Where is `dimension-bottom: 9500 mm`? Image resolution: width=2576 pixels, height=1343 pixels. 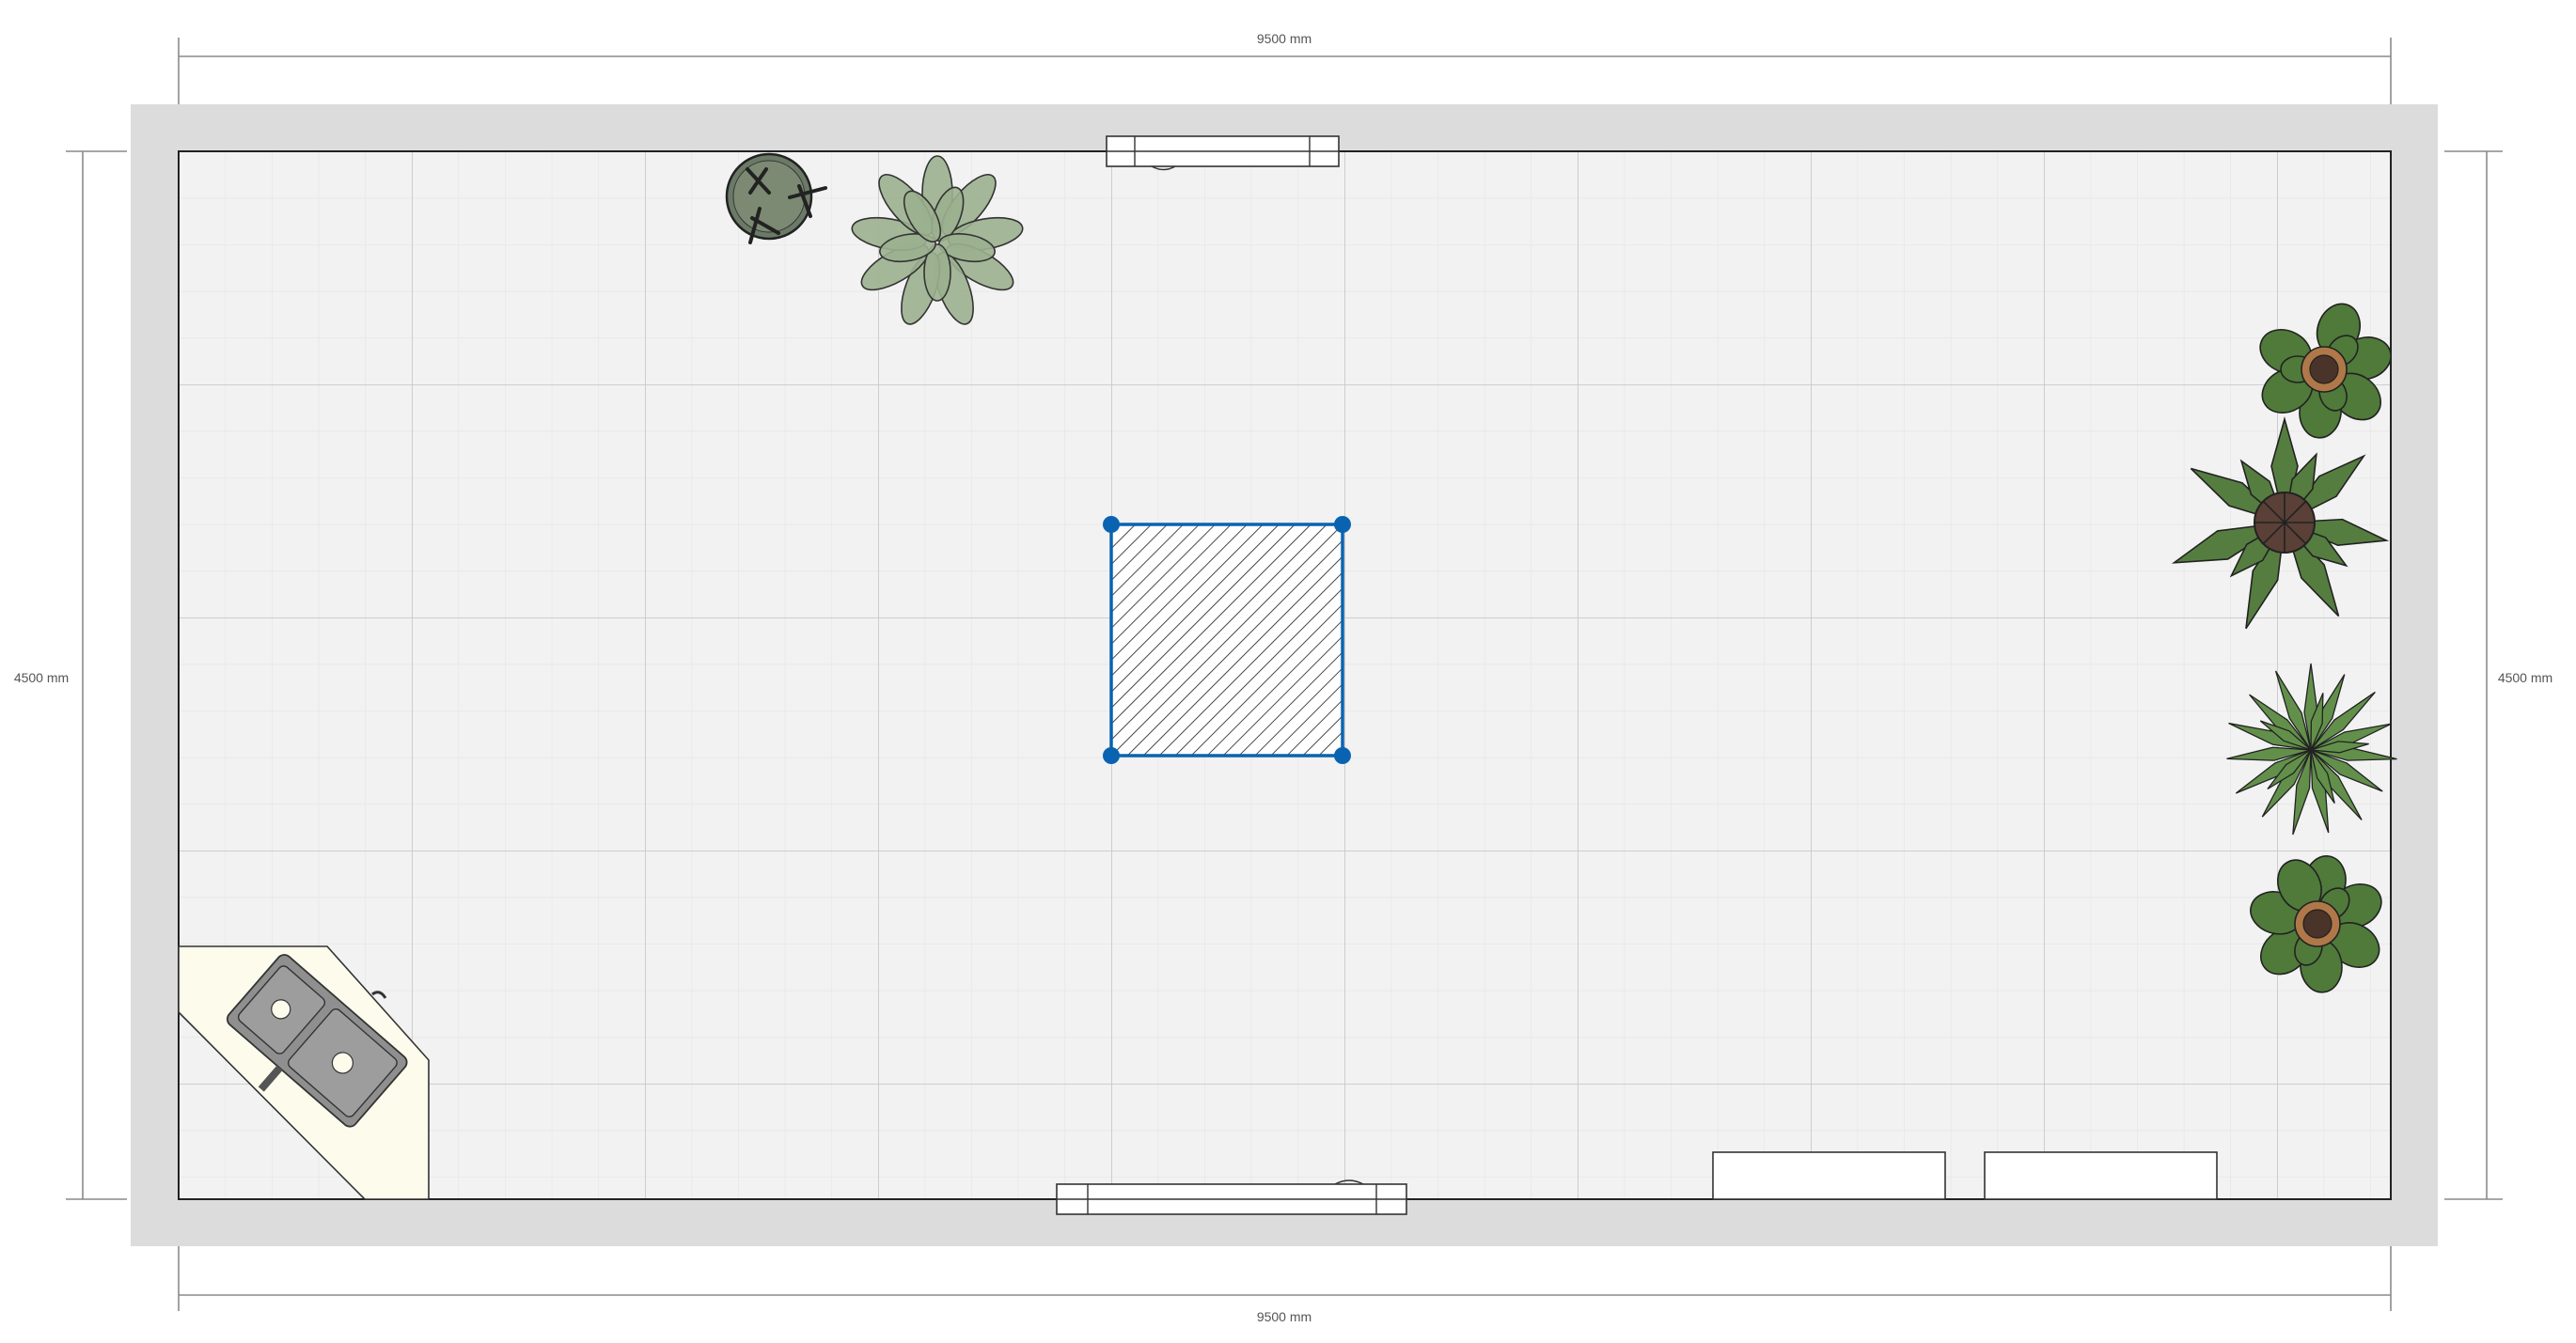
dimension-bottom: 9500 mm is located at coordinates (1285, 1284).